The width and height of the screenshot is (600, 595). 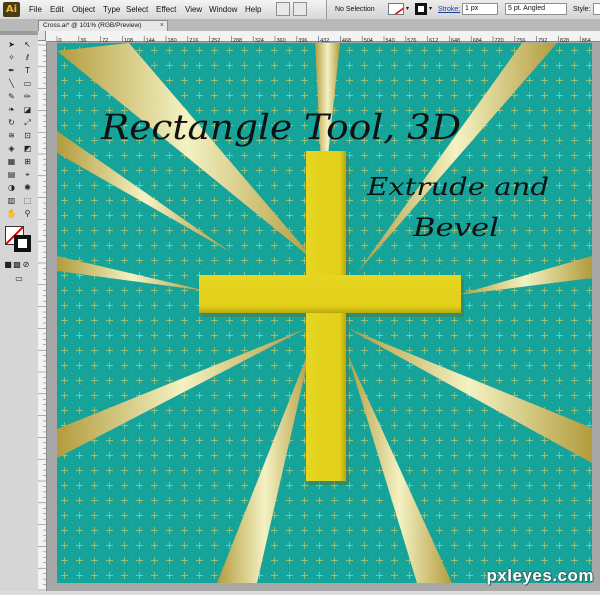 What do you see at coordinates (166, 9) in the screenshot?
I see `menu-effect: Effect` at bounding box center [166, 9].